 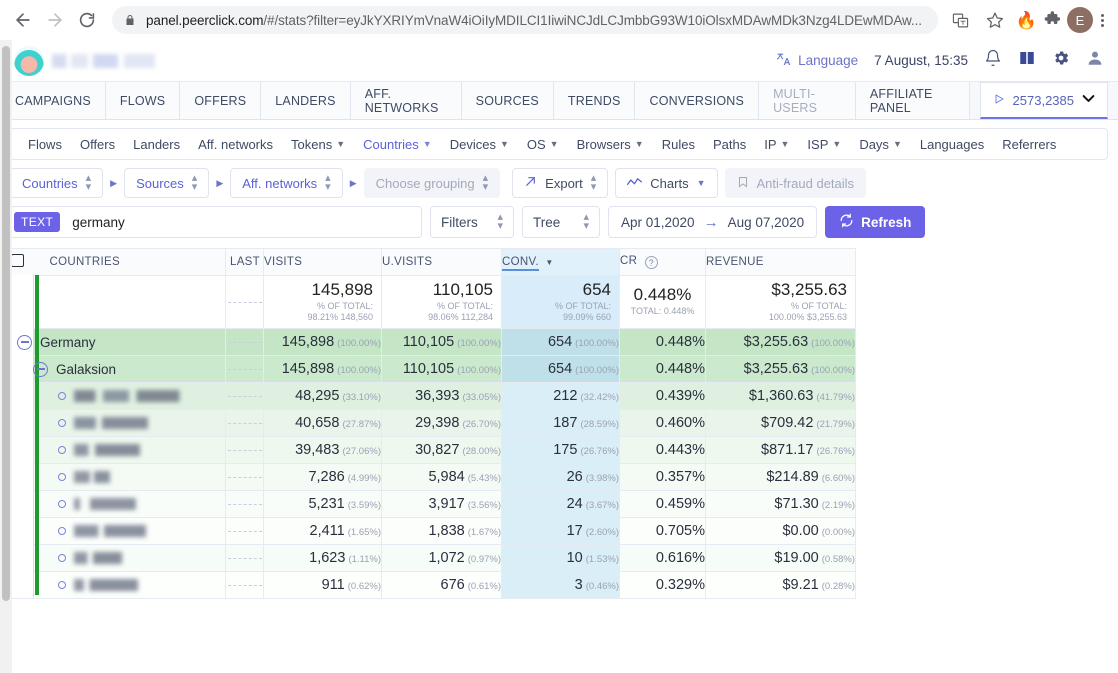 What do you see at coordinates (658, 222) in the screenshot?
I see `date-from: Apr 01,2020` at bounding box center [658, 222].